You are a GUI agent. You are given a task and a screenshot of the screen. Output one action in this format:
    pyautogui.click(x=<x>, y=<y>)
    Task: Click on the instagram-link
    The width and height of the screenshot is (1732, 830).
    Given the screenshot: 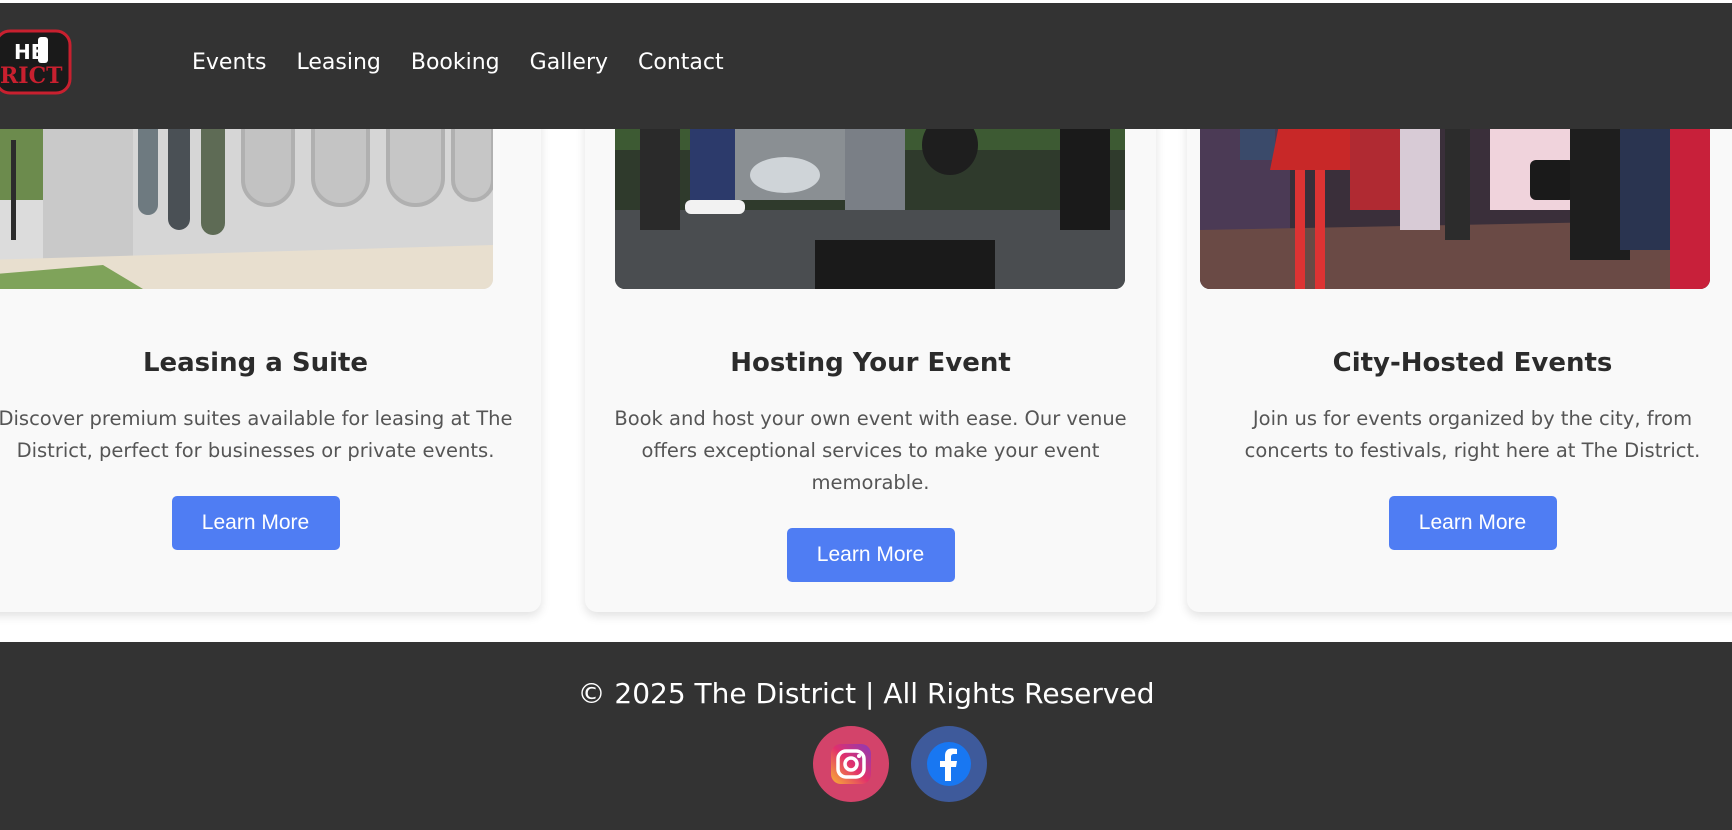 What is the action you would take?
    pyautogui.click(x=851, y=764)
    